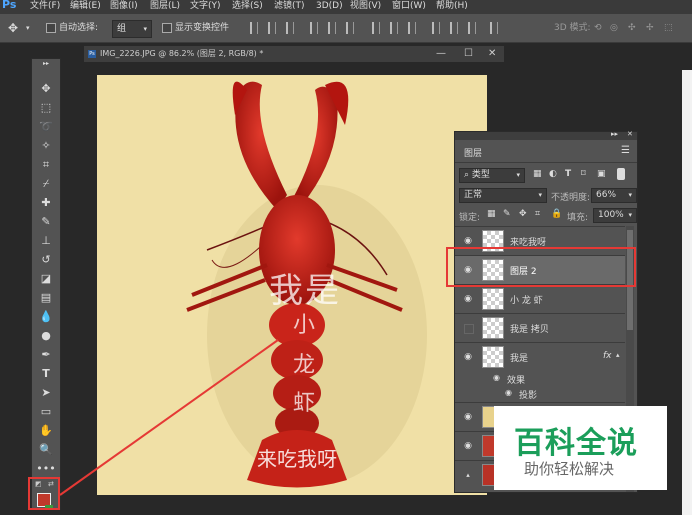  Describe the element at coordinates (576, 443) in the screenshot. I see `watermark-title: 百科全说` at that location.